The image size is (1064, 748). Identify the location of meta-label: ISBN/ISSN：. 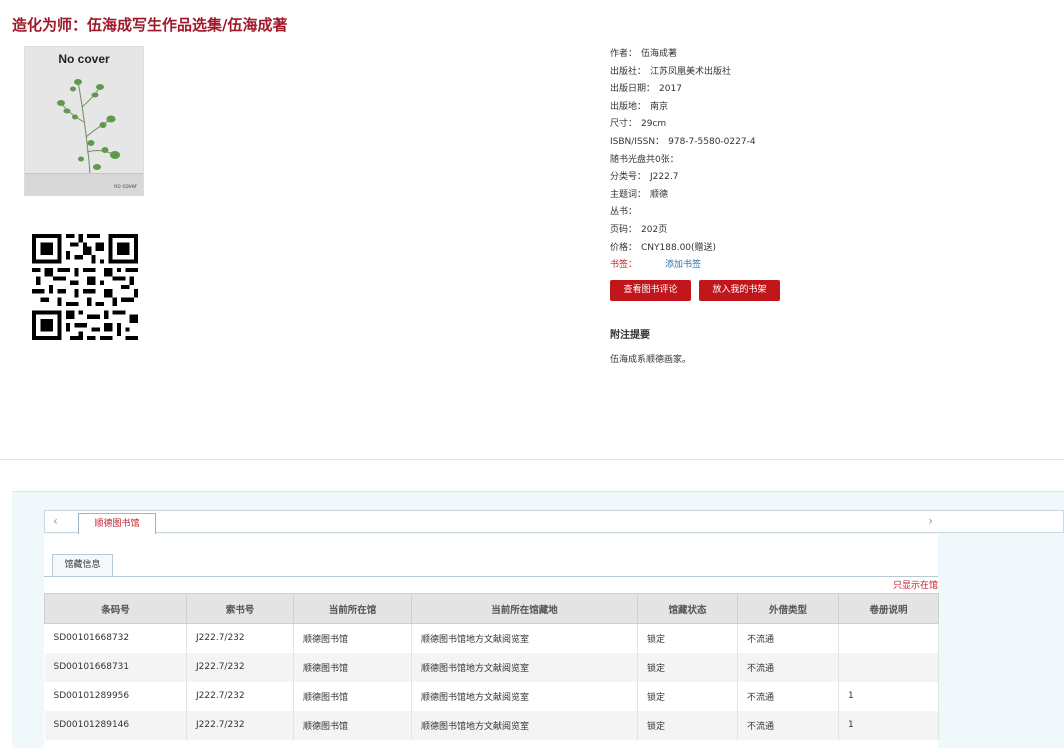
(637, 141).